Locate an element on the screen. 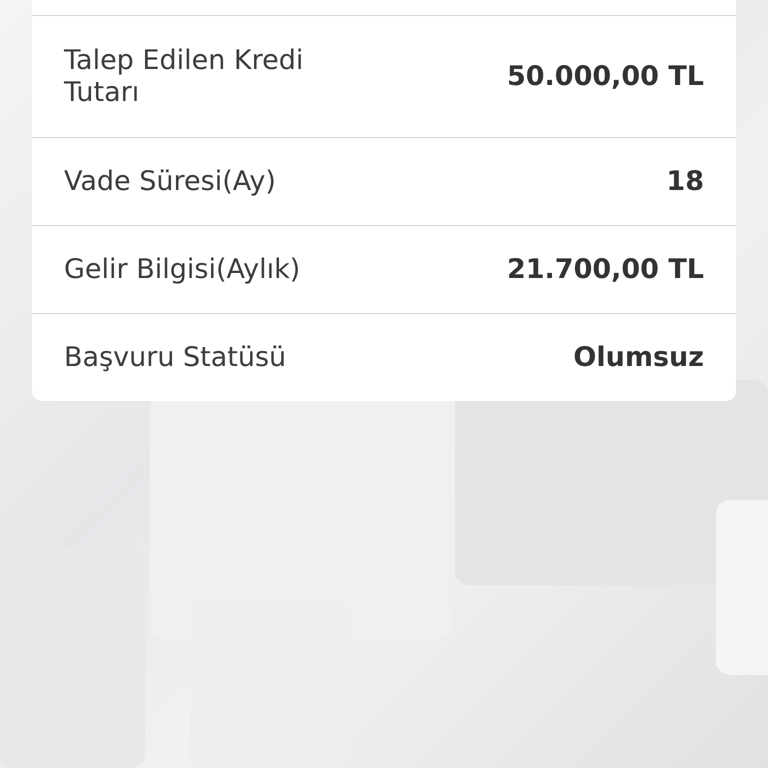  row-label: Talep Edilen Kredi Tutarı is located at coordinates (184, 76).